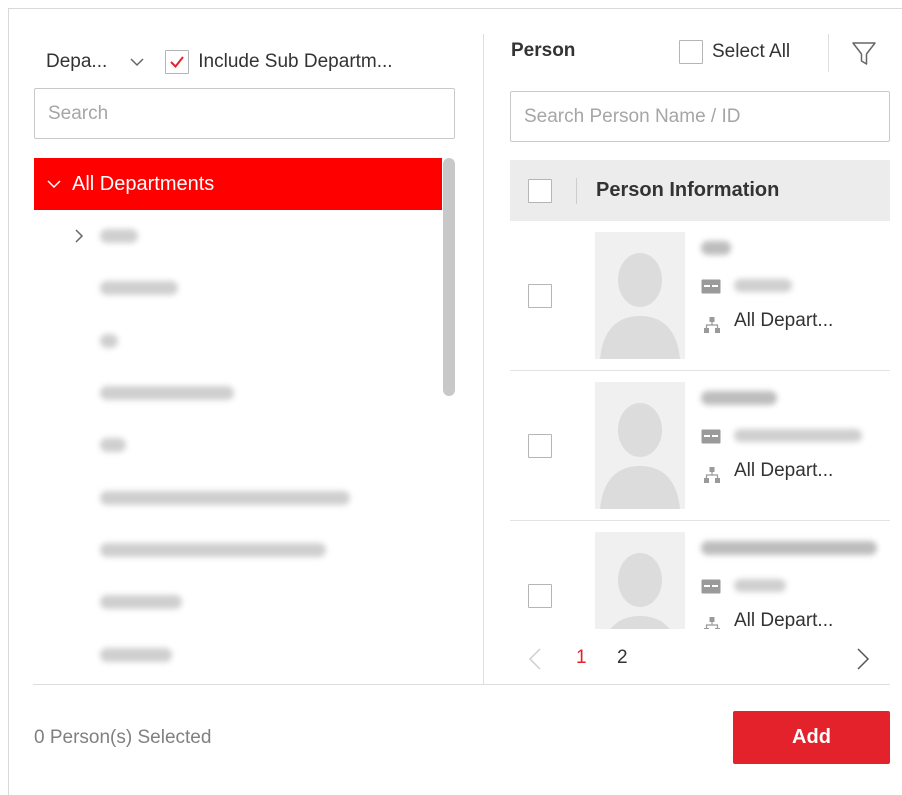 The height and width of the screenshot is (795, 902). Describe the element at coordinates (543, 50) in the screenshot. I see `person-panel-title: Person` at that location.